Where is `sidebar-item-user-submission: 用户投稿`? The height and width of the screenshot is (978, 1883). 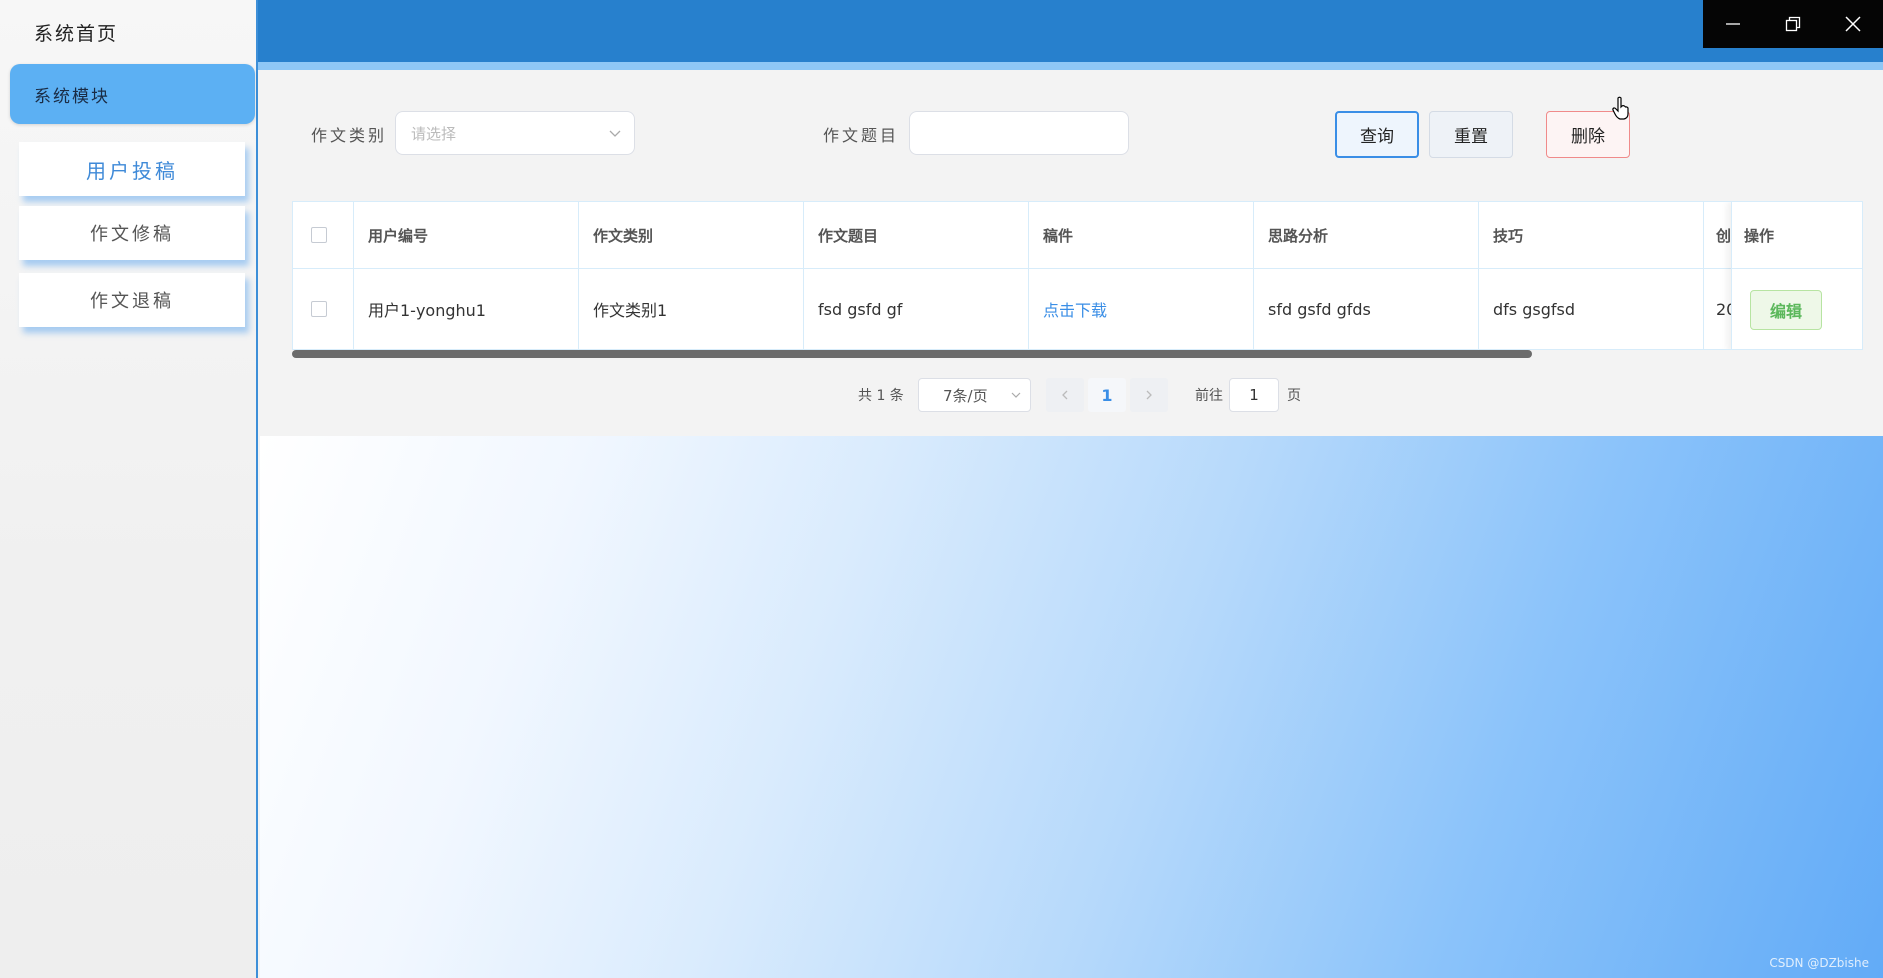 sidebar-item-user-submission: 用户投稿 is located at coordinates (132, 169).